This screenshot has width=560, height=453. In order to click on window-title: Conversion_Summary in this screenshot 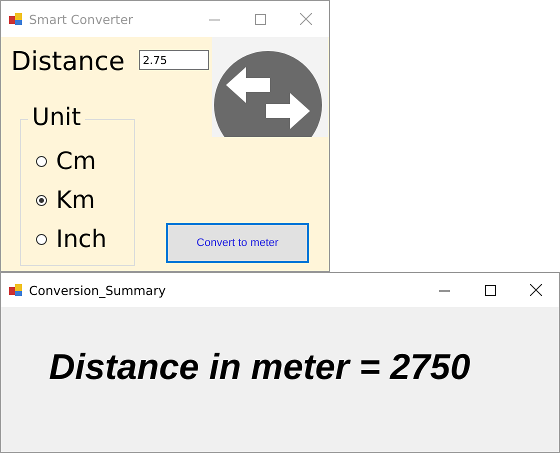, I will do `click(98, 290)`.